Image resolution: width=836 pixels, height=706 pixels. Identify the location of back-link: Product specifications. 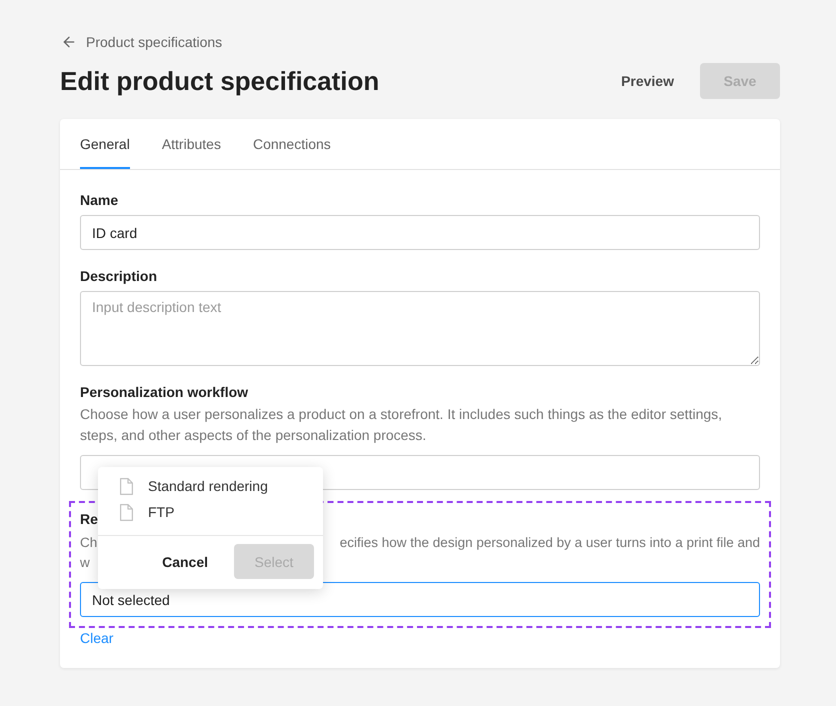
(141, 42).